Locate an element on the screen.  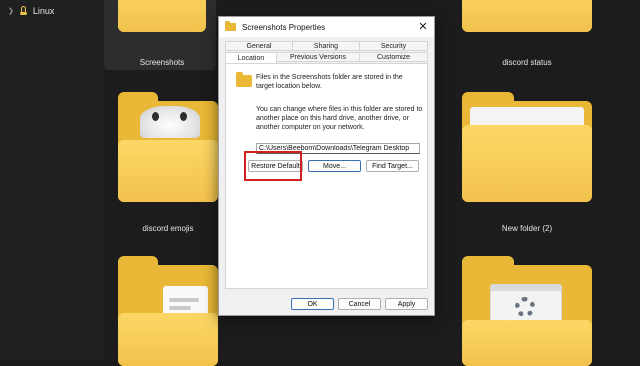
tab-sharing: Sharing is located at coordinates (326, 46).